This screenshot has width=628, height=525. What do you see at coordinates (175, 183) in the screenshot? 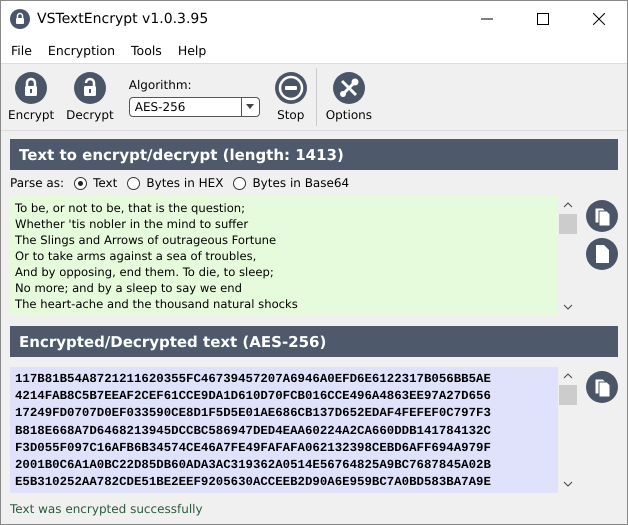
I see `radio-option: Bytes in HEX` at bounding box center [175, 183].